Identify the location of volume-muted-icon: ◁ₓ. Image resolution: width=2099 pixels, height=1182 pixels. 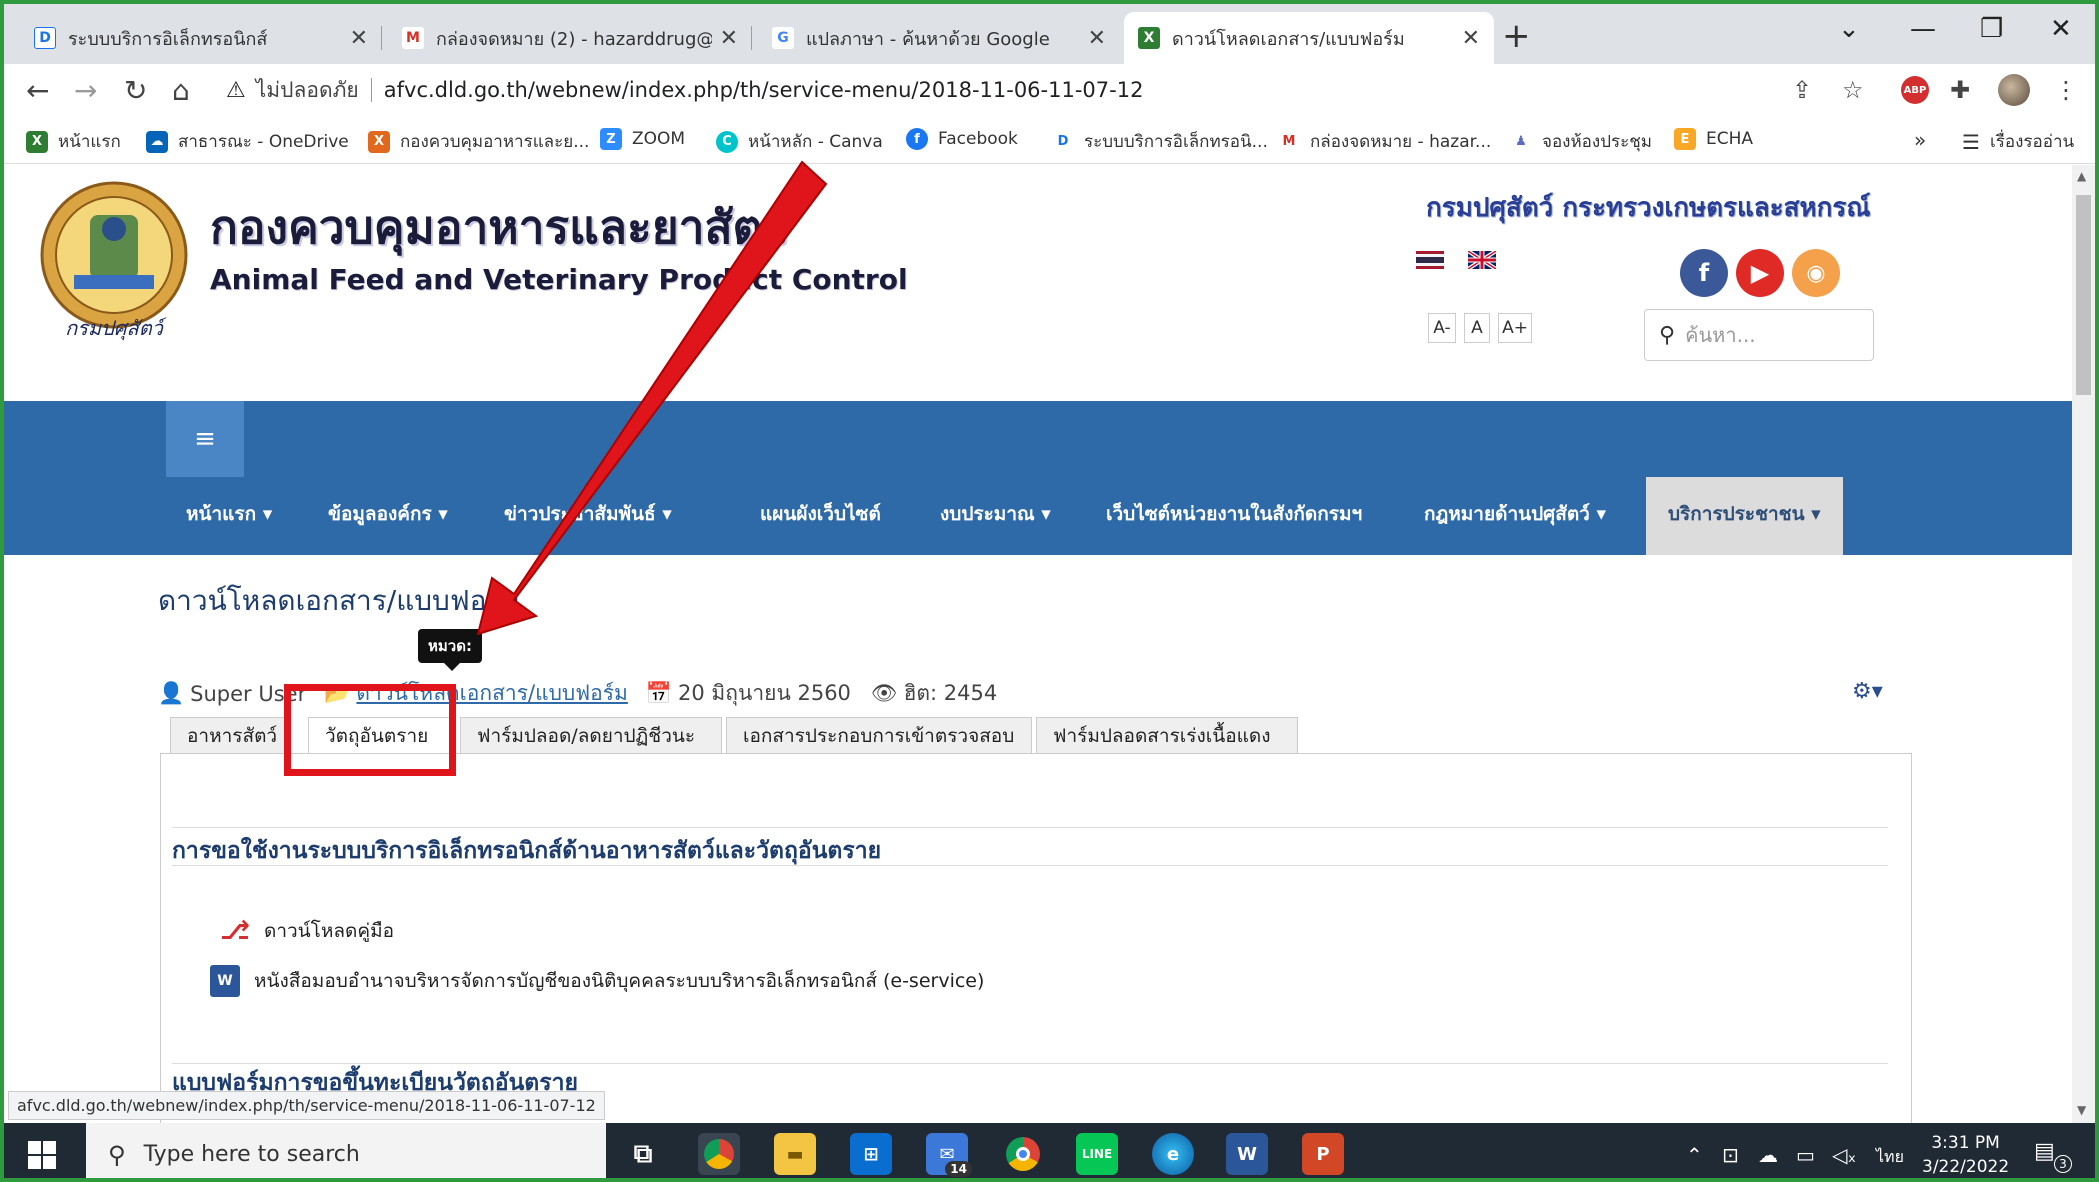
(1844, 1155).